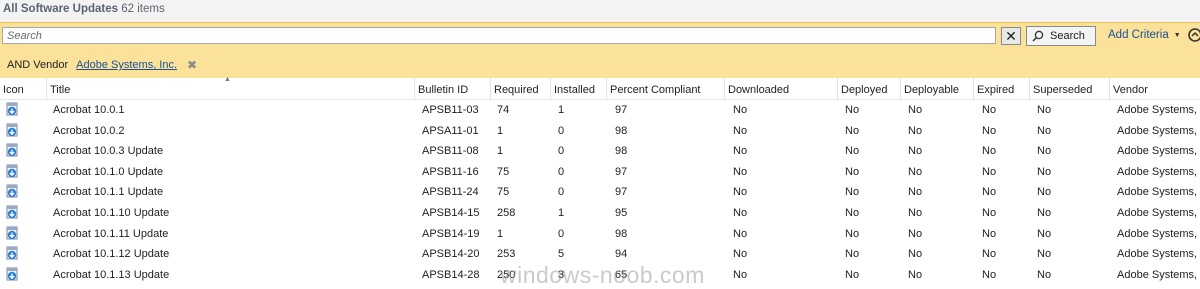 This screenshot has width=1200, height=289. I want to click on remove-criteria-icon: ✖, so click(192, 65).